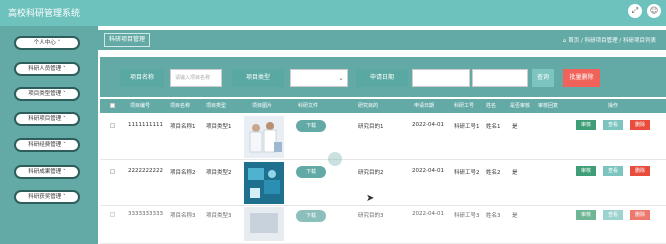 Image resolution: width=666 pixels, height=244 pixels. What do you see at coordinates (520, 105) in the screenshot?
I see `col-header-reviewed: 是否审核` at bounding box center [520, 105].